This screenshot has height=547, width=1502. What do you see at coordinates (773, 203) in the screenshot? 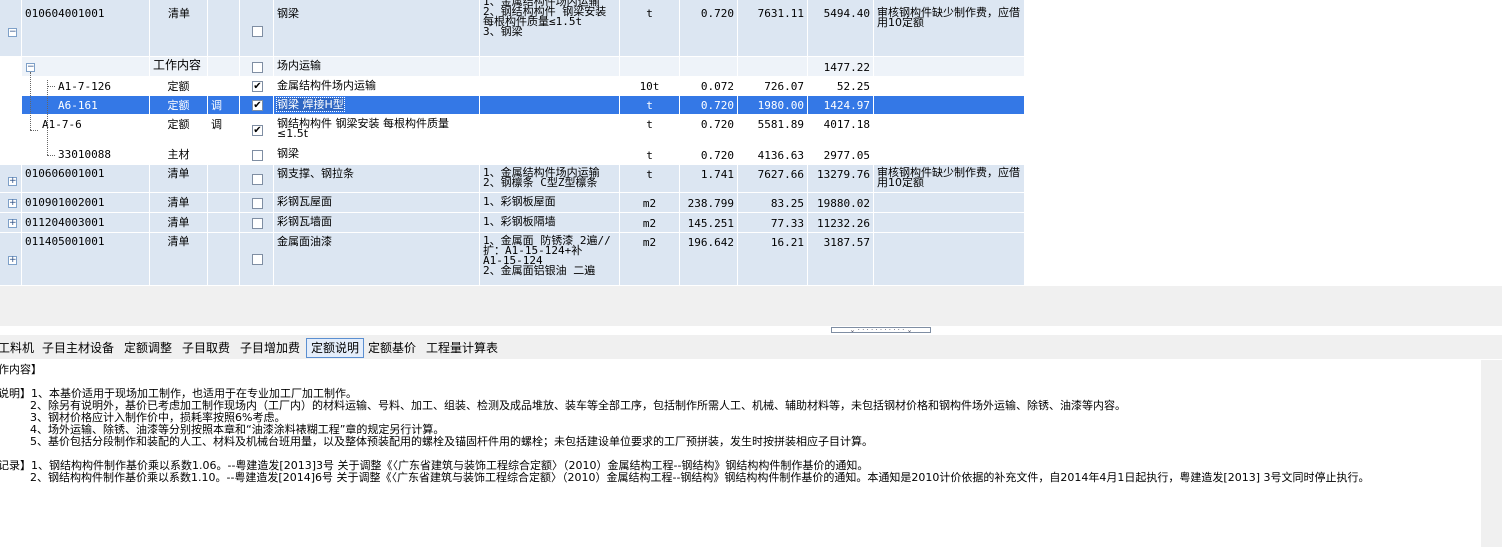
I see `price-cell: 83.25` at bounding box center [773, 203].